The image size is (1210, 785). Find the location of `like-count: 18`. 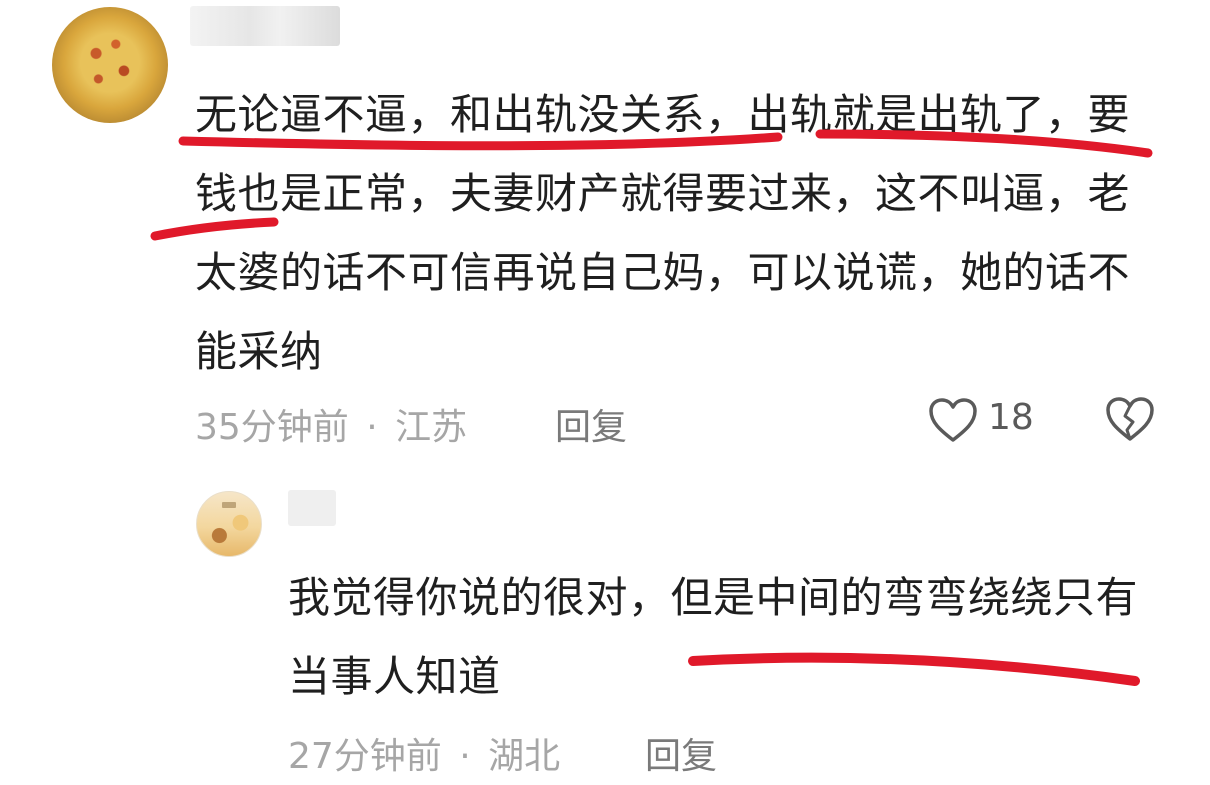

like-count: 18 is located at coordinates (1011, 417).